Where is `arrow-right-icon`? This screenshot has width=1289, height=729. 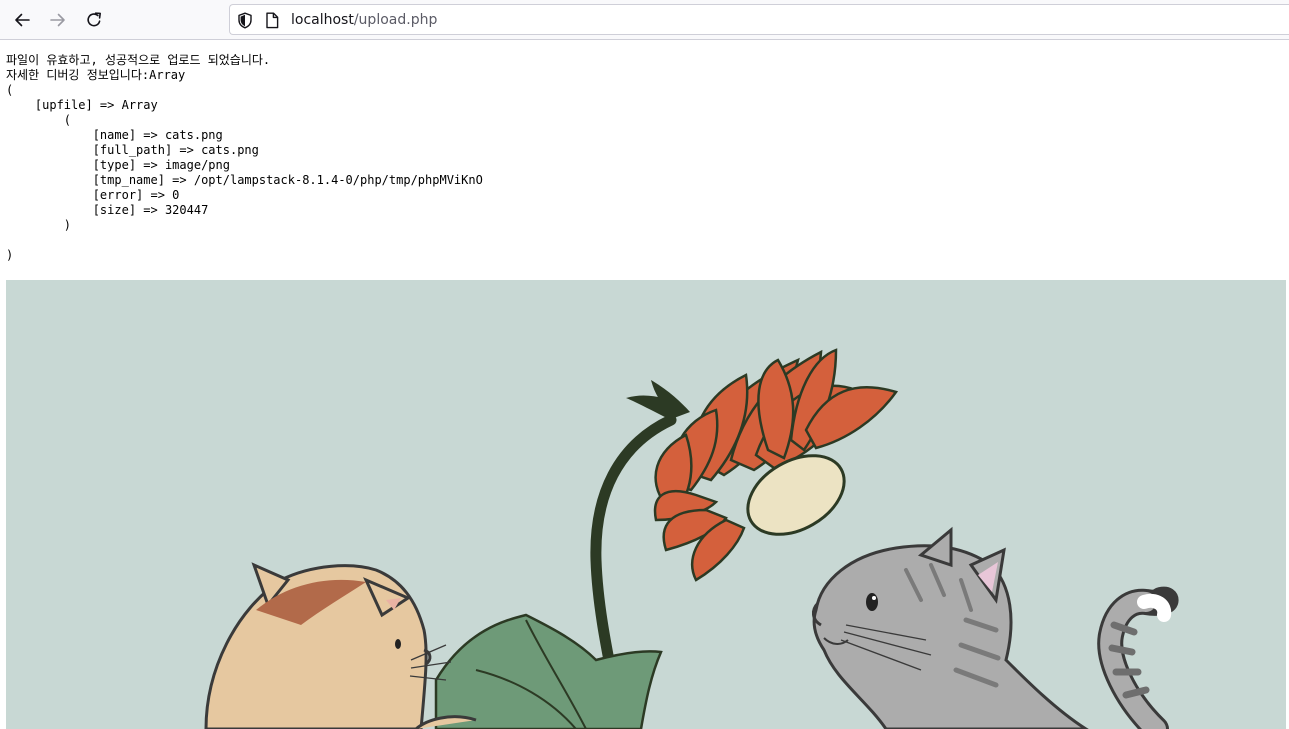 arrow-right-icon is located at coordinates (57, 20).